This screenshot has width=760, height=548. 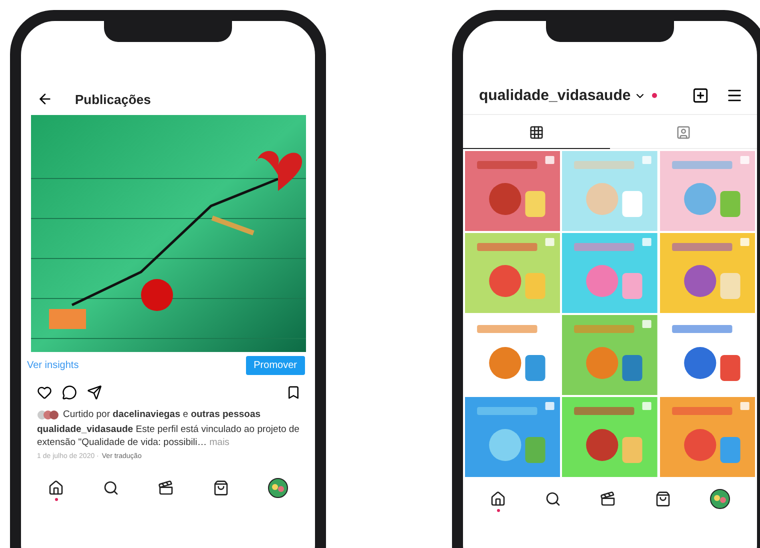 I want to click on person-tag-icon, so click(x=683, y=132).